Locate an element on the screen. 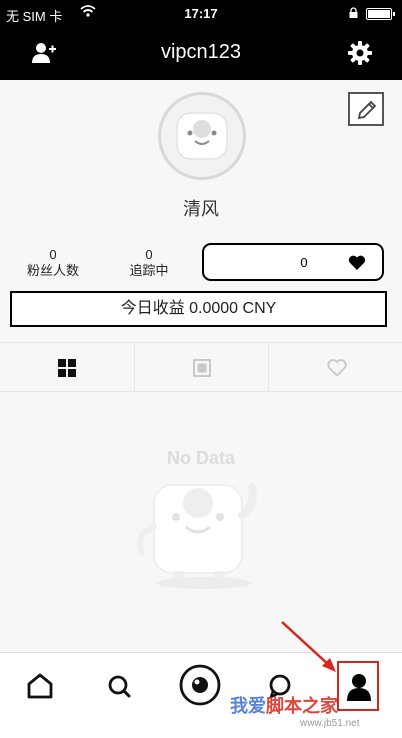  tab-search is located at coordinates (119, 687).